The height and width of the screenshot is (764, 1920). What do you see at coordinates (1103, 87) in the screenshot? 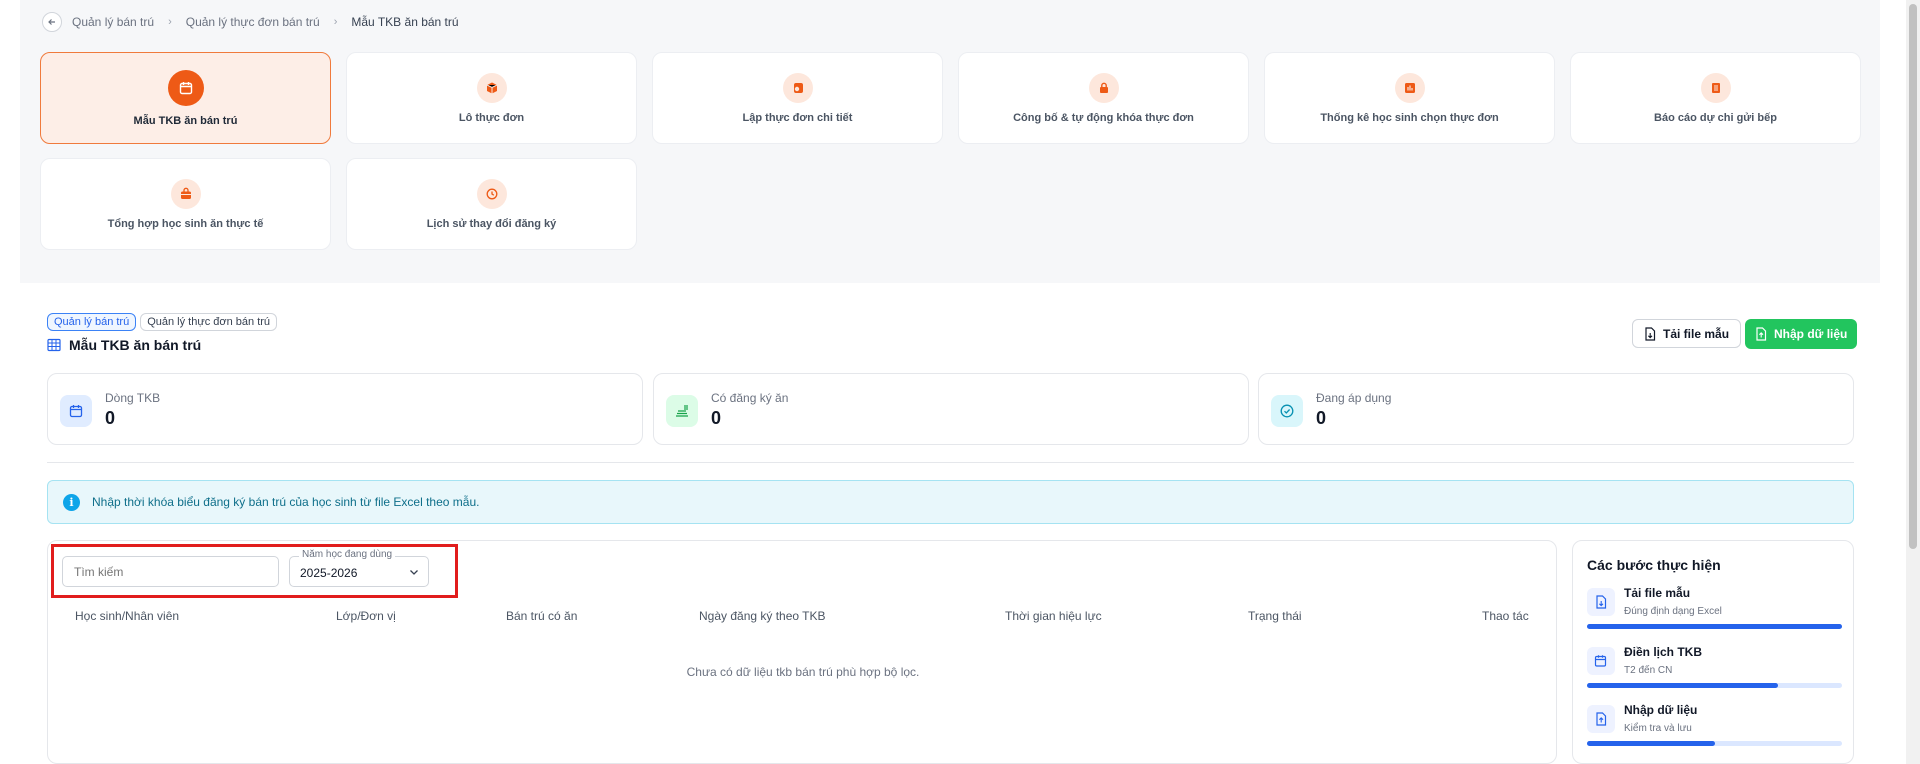
I see `lock-icon` at bounding box center [1103, 87].